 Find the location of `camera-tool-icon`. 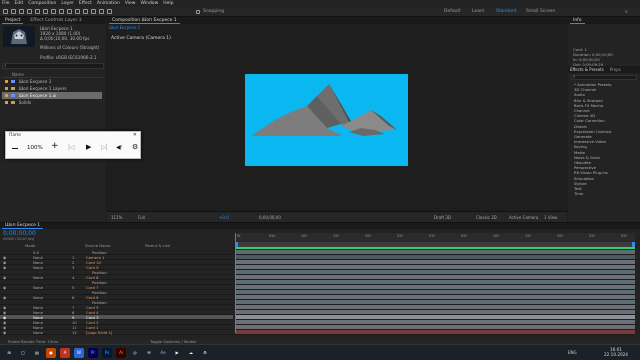

camera-tool-icon is located at coordinates (45, 11).